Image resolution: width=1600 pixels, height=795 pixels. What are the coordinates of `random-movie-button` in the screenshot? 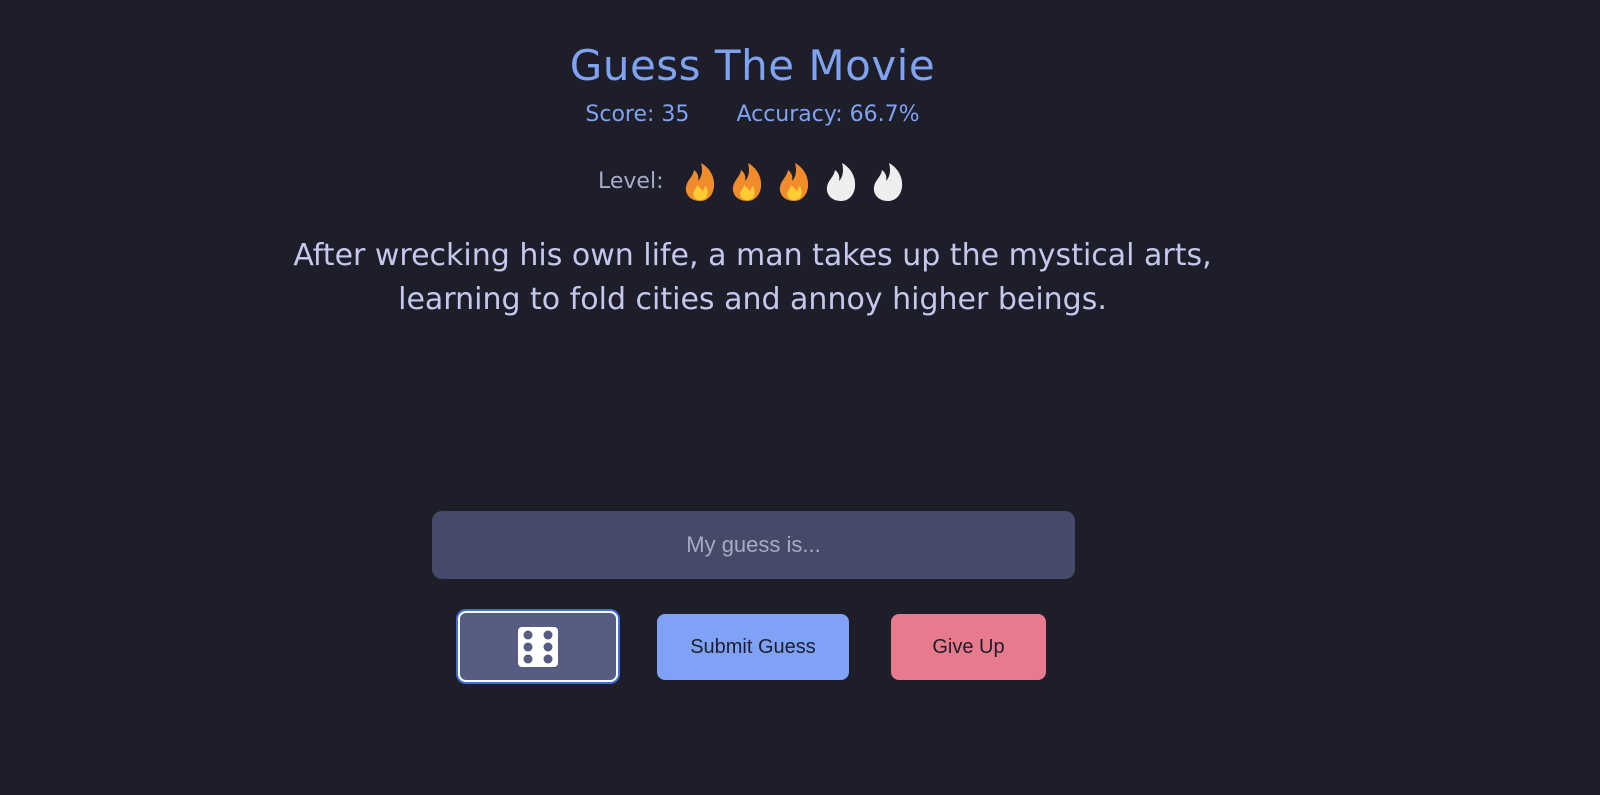 It's located at (538, 646).